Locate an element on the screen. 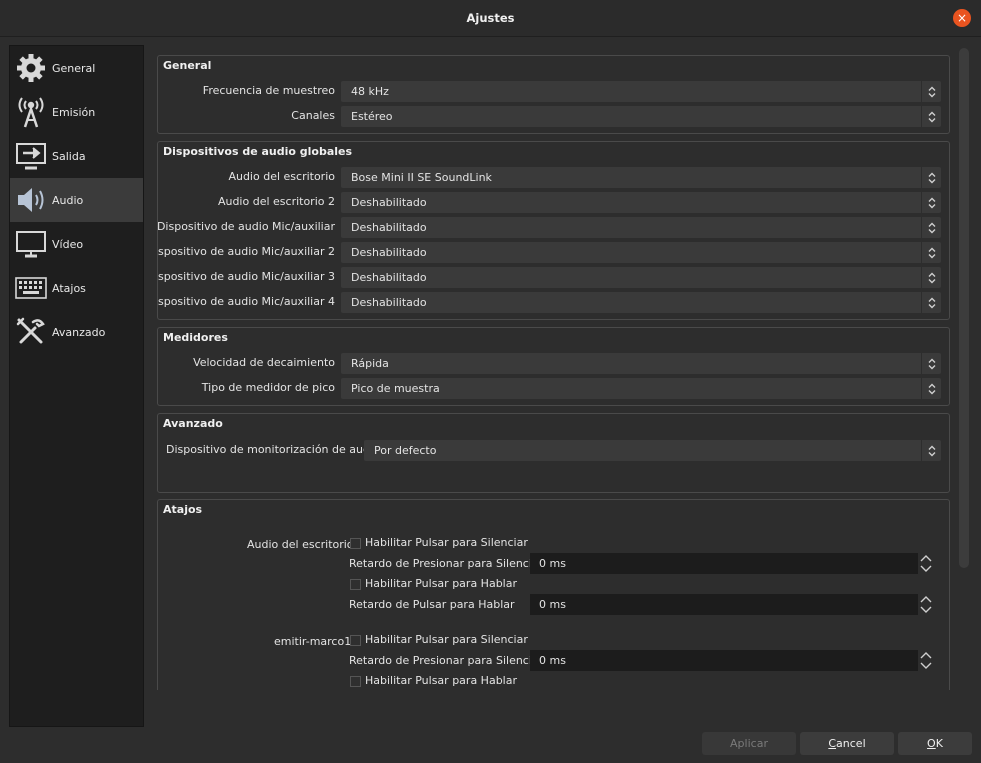  push-to-mute-label: Habilitar Pulsar para Silenciar is located at coordinates (446, 639).